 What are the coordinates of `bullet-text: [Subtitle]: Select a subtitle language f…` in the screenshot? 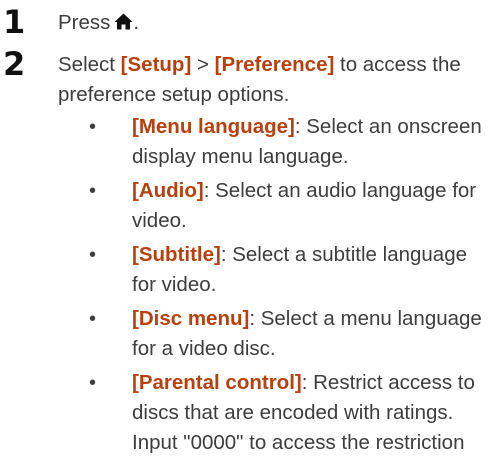 It's located at (309, 270).